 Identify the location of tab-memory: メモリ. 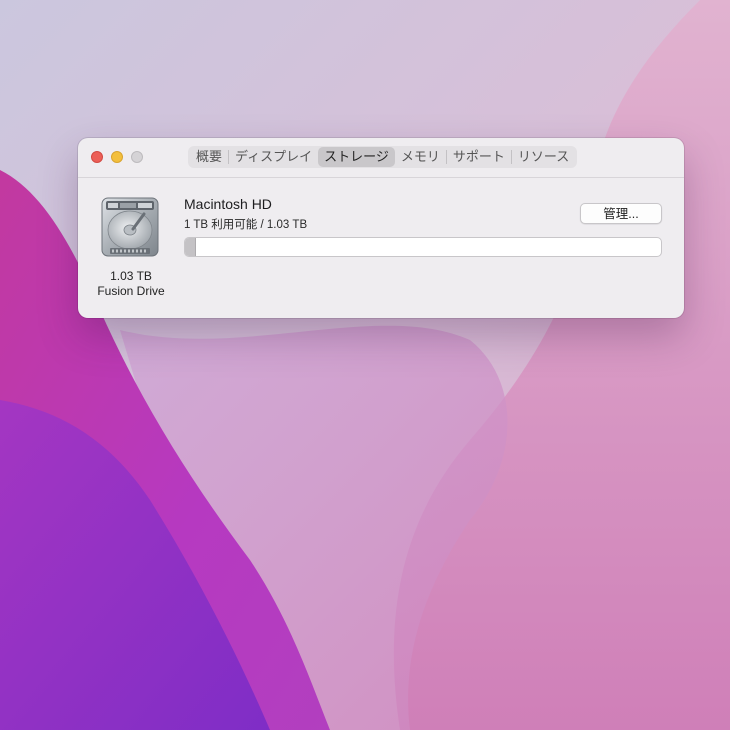
(420, 157).